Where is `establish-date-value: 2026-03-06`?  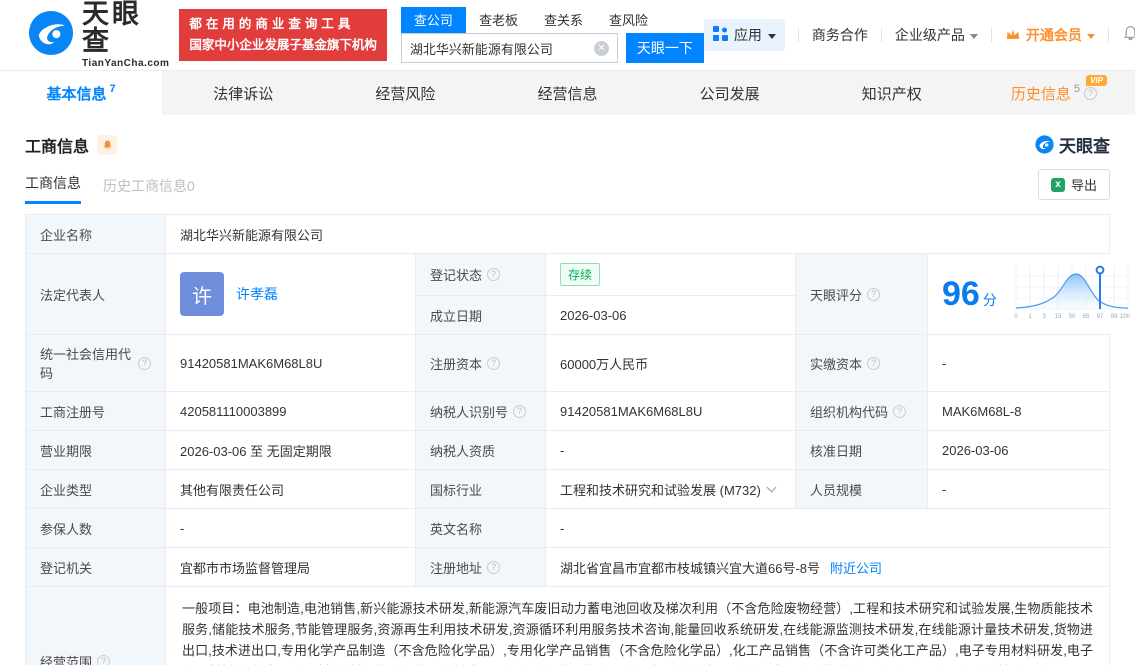 establish-date-value: 2026-03-06 is located at coordinates (671, 315).